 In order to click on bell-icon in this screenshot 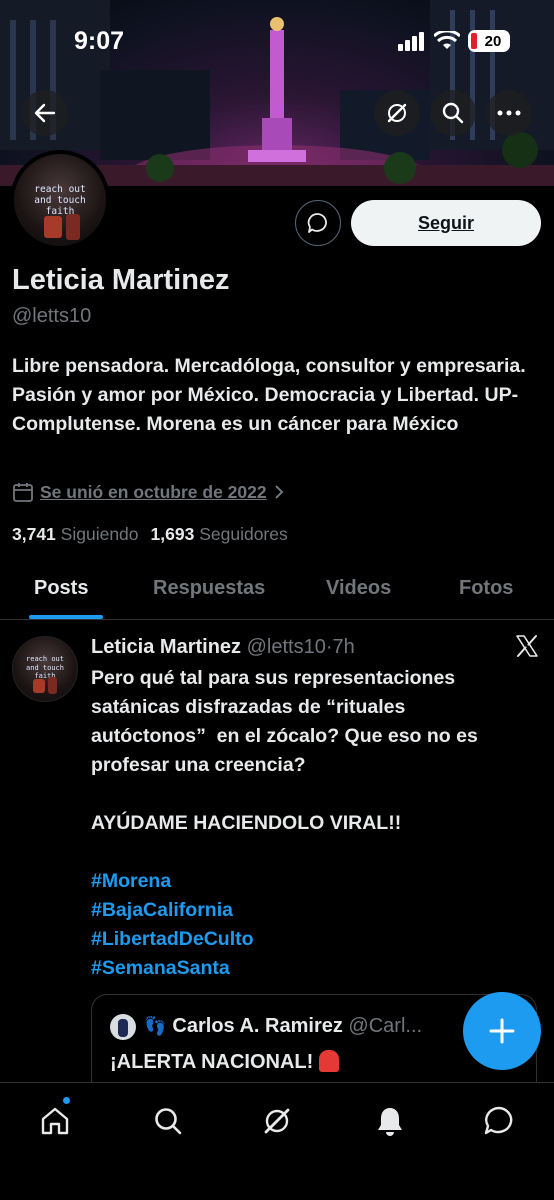, I will do `click(390, 1122)`.